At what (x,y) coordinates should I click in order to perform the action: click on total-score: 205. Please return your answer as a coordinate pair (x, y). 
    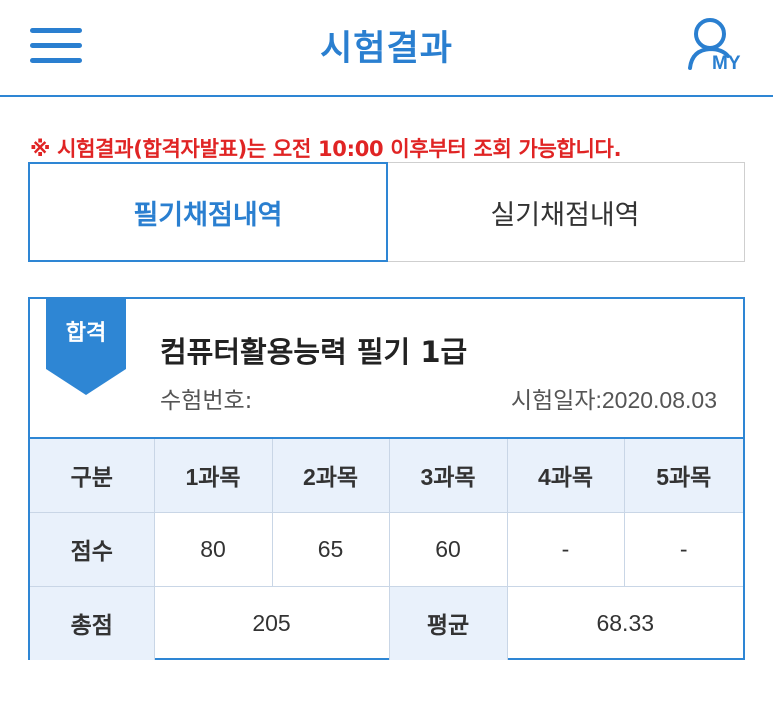
    Looking at the image, I should click on (271, 622).